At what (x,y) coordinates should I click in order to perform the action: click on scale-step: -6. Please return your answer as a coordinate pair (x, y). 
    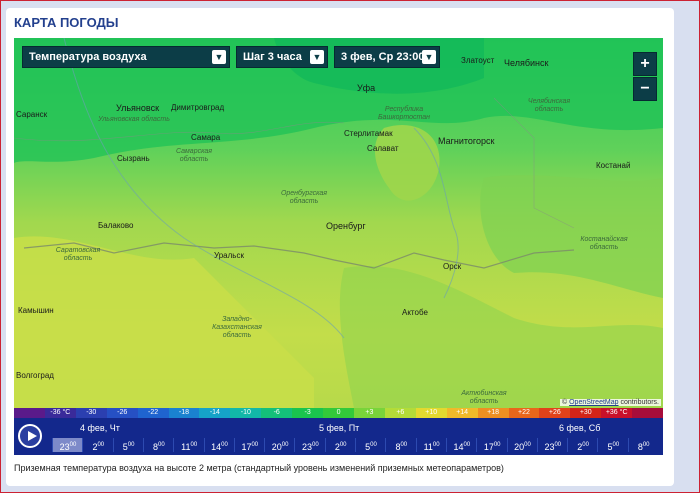
    Looking at the image, I should click on (277, 413).